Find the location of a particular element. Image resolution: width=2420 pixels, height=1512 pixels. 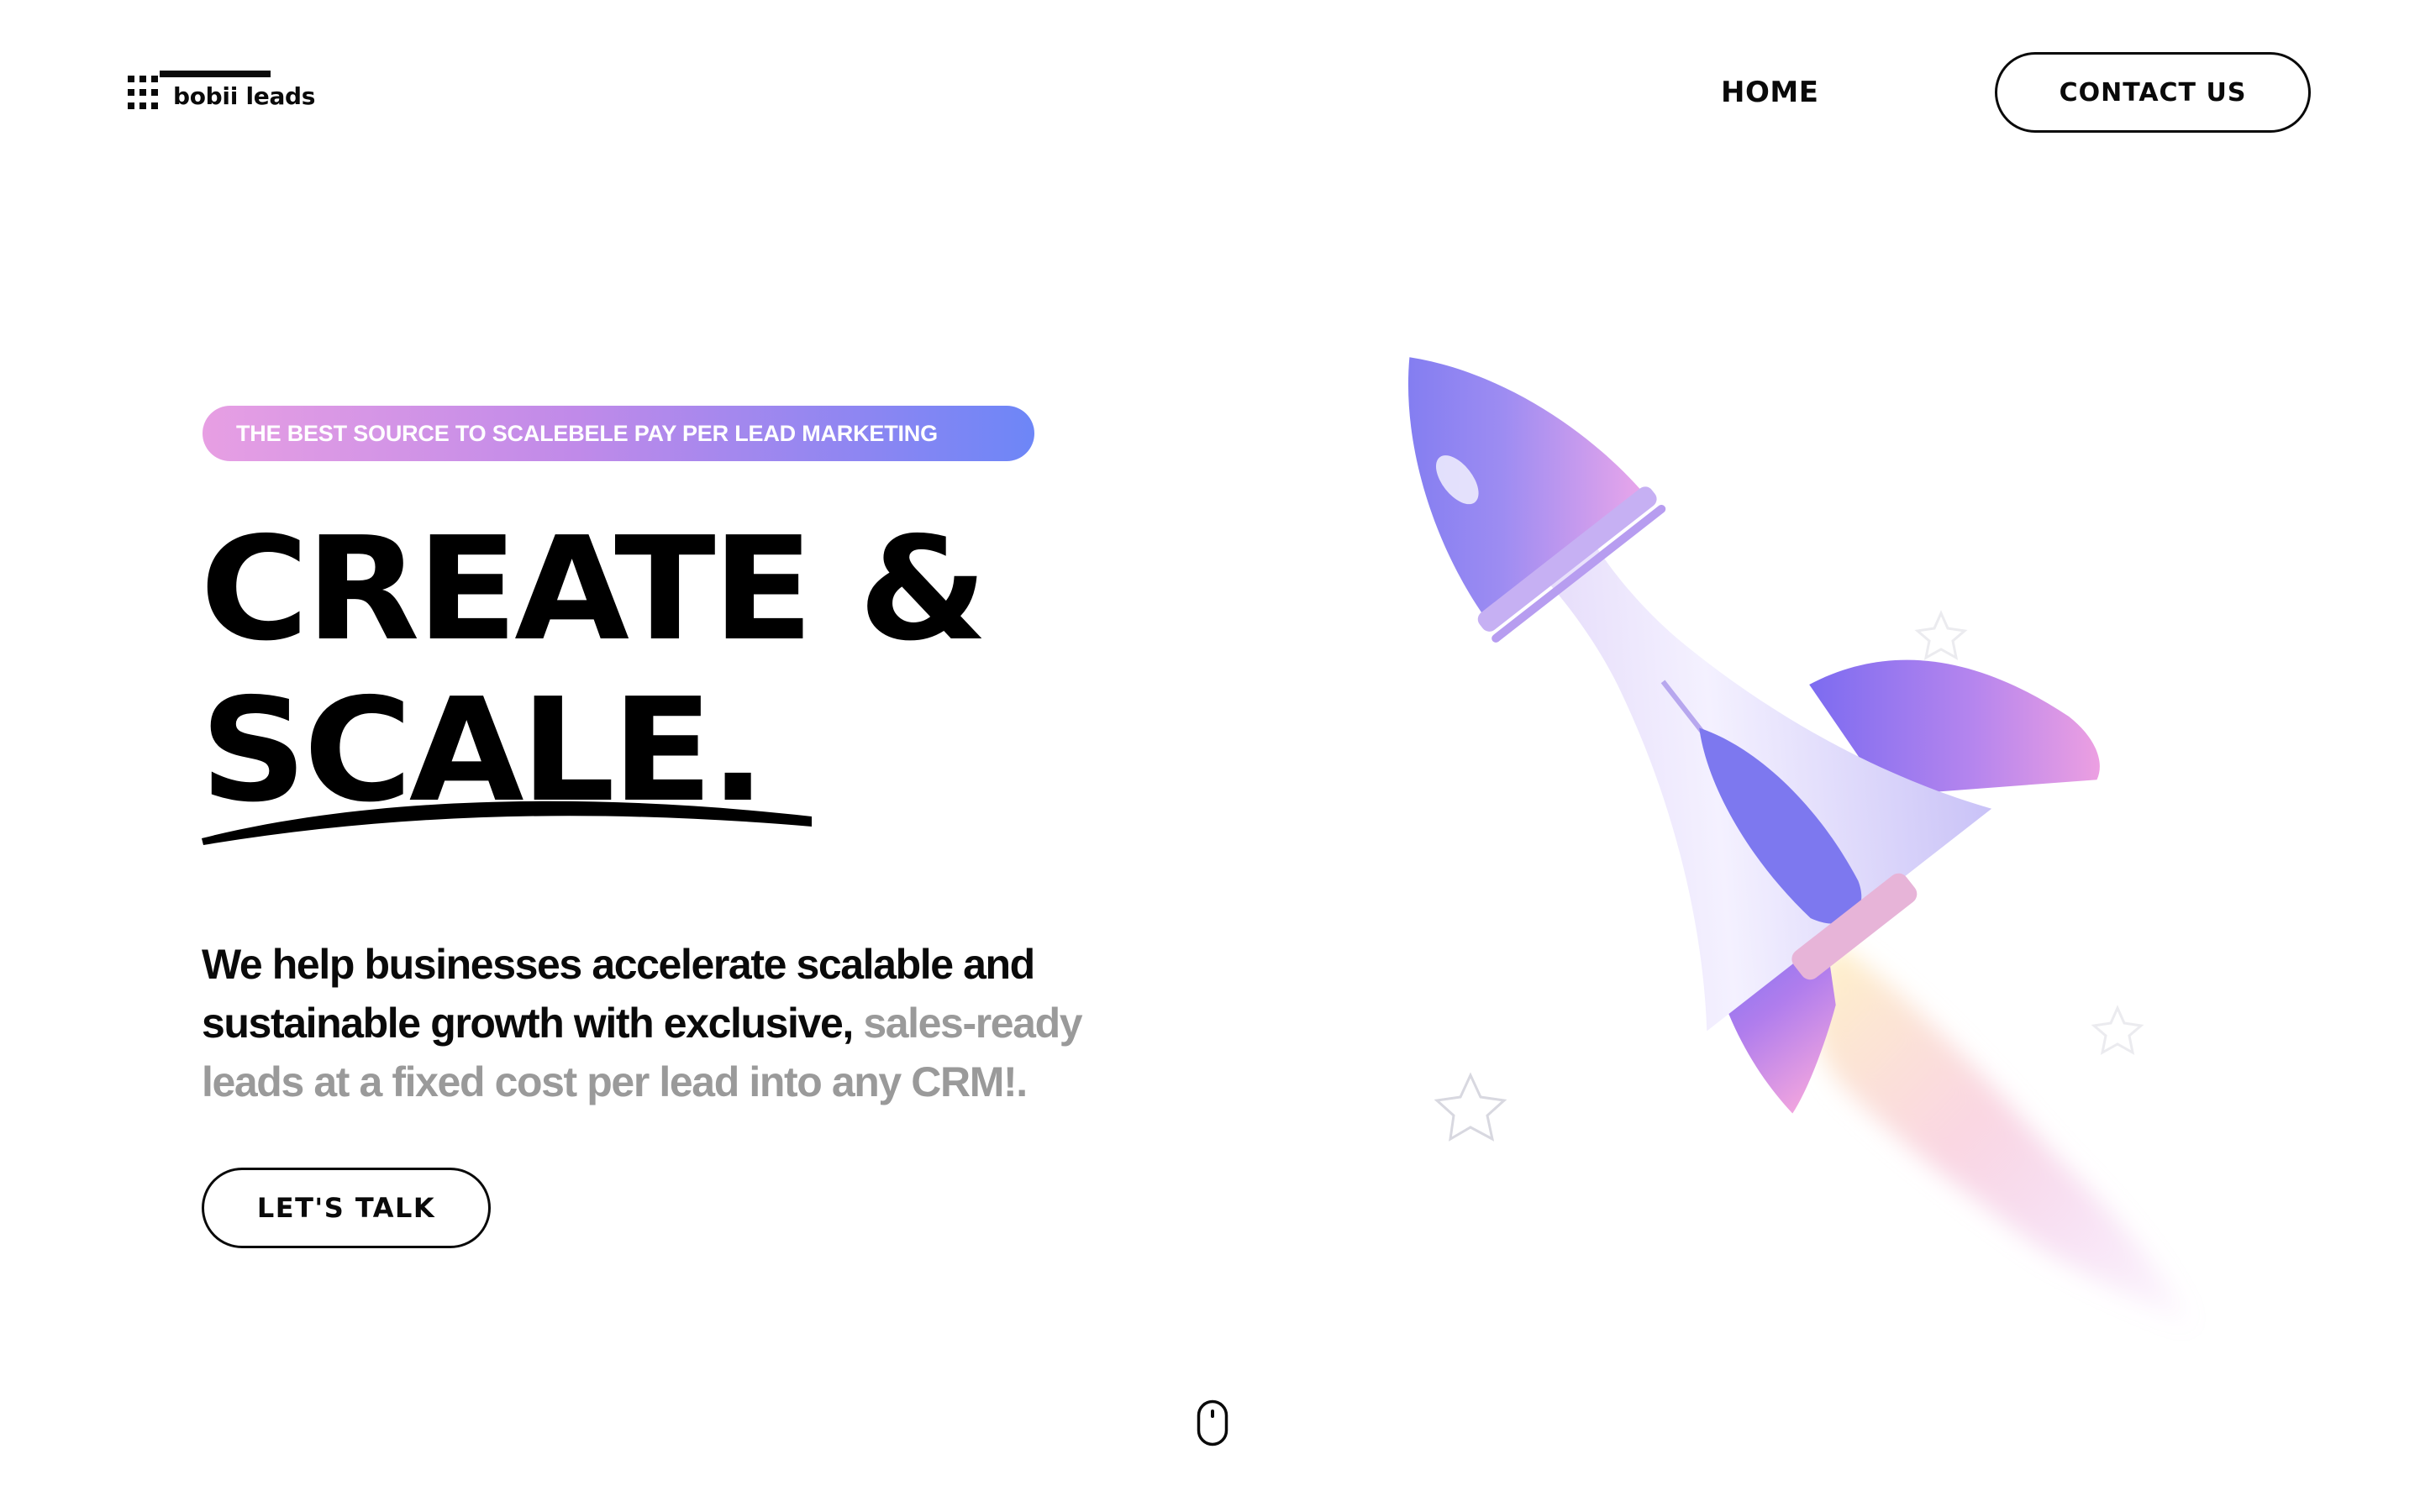

dot-grid-logo-icon is located at coordinates (143, 92).